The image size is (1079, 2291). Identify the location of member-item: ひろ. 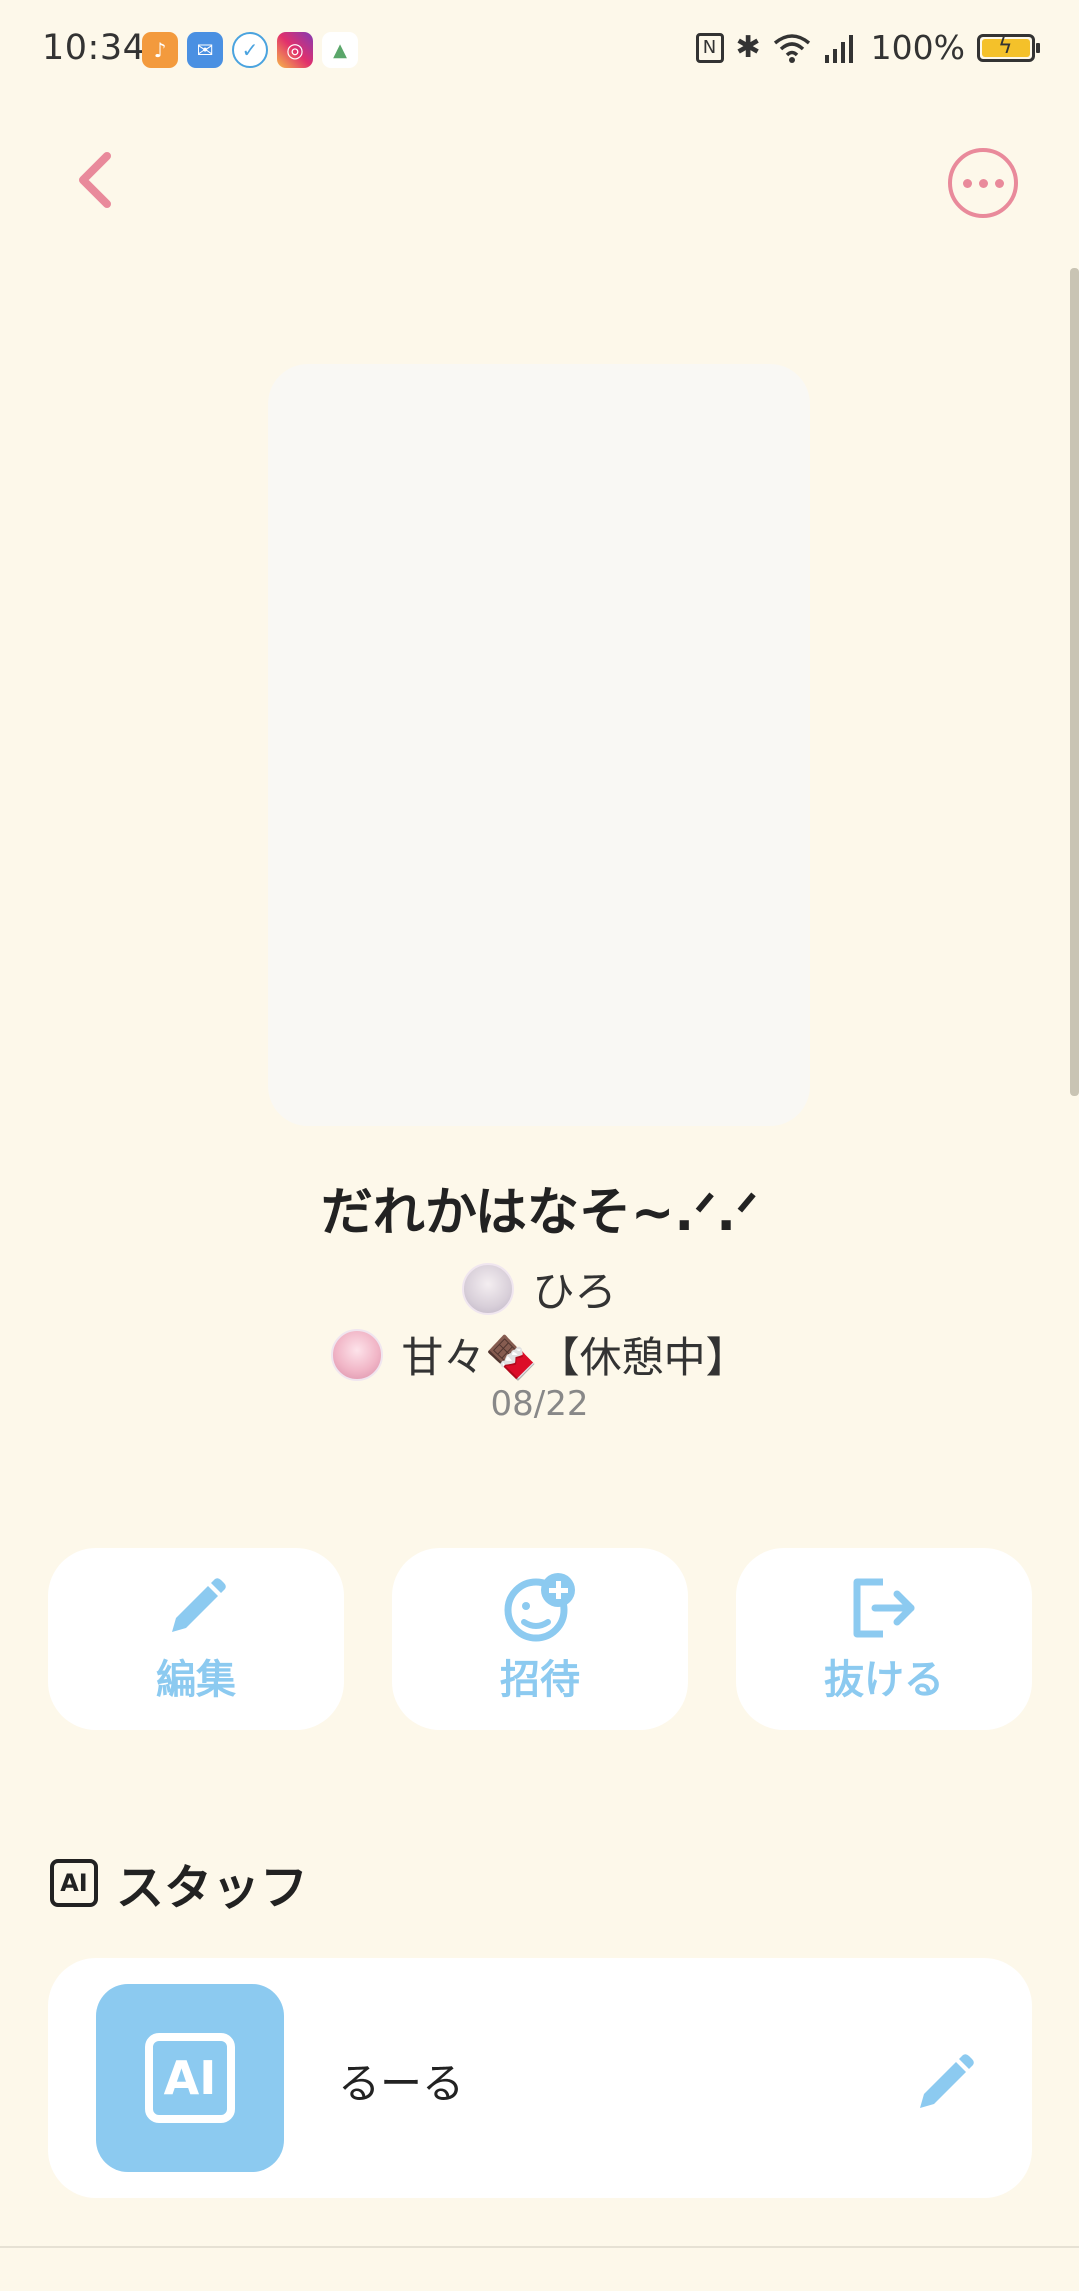
(539, 1288).